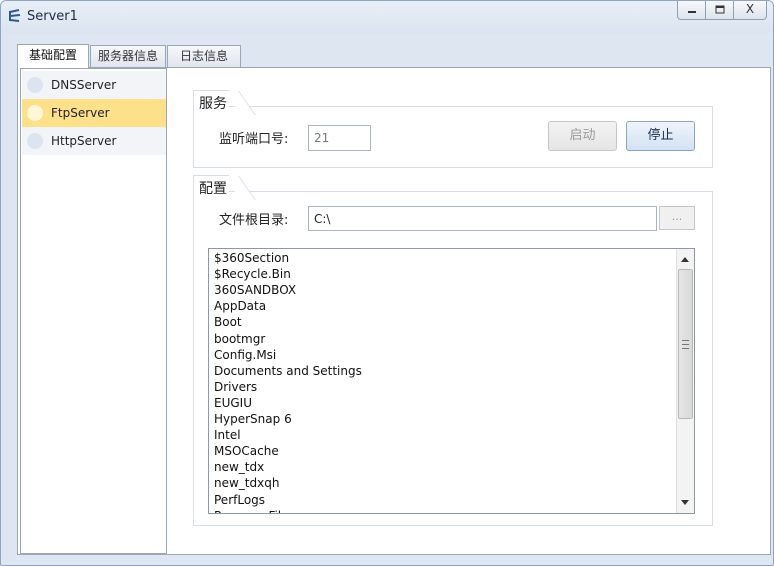 The height and width of the screenshot is (566, 774). What do you see at coordinates (84, 141) in the screenshot?
I see `server-item-label: HttpServer` at bounding box center [84, 141].